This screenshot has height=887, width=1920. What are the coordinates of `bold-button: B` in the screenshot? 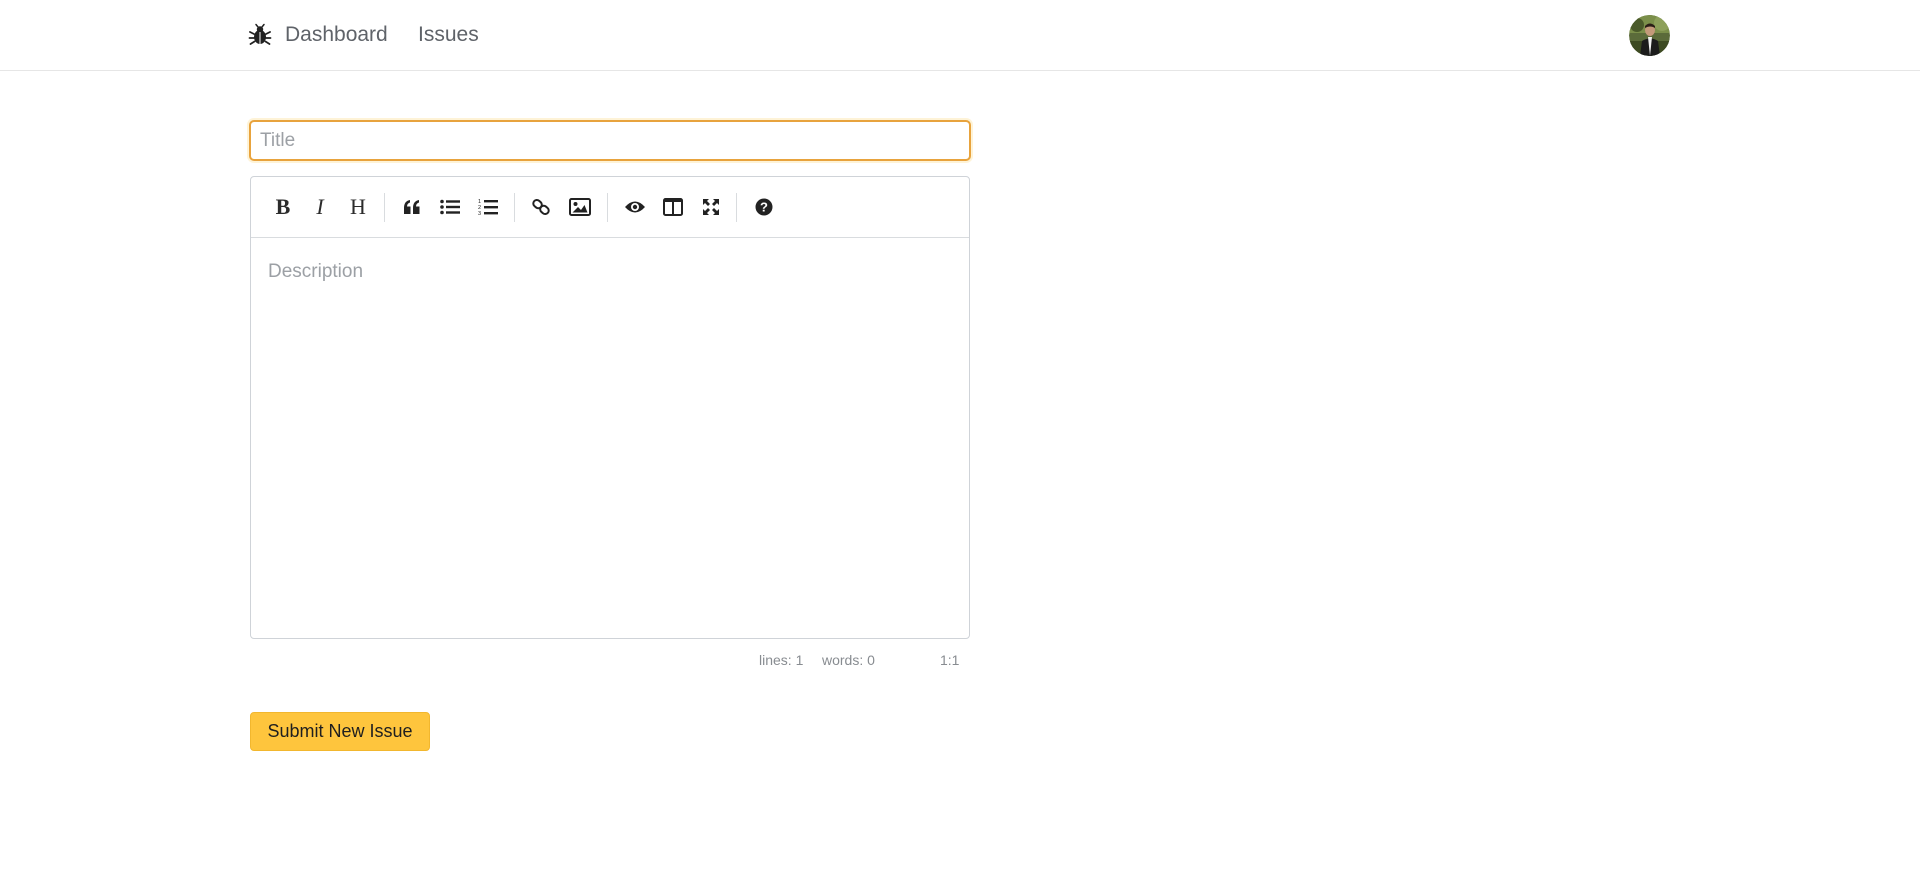 It's located at (283, 207).